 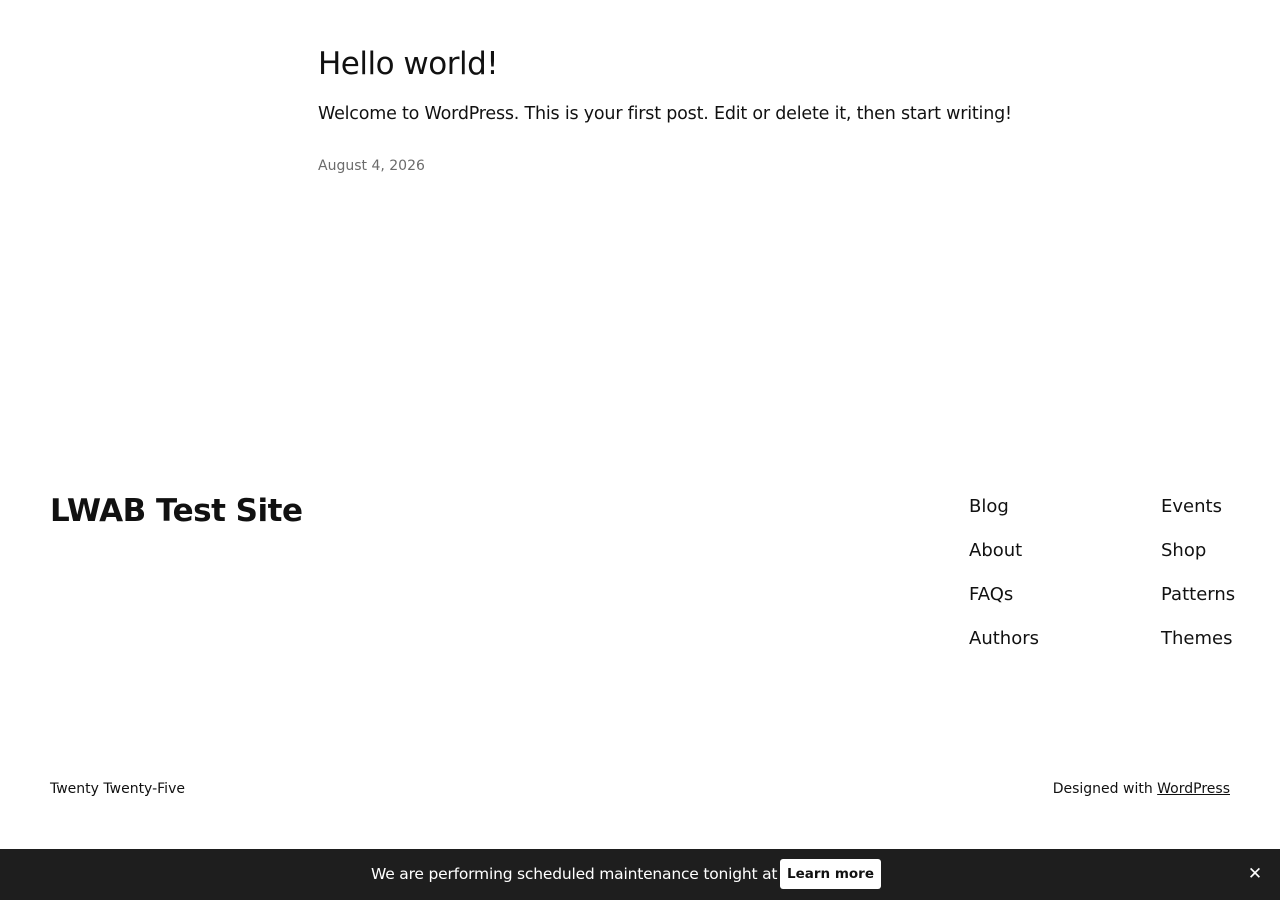 I want to click on nav-link-events: Events, so click(x=1198, y=514).